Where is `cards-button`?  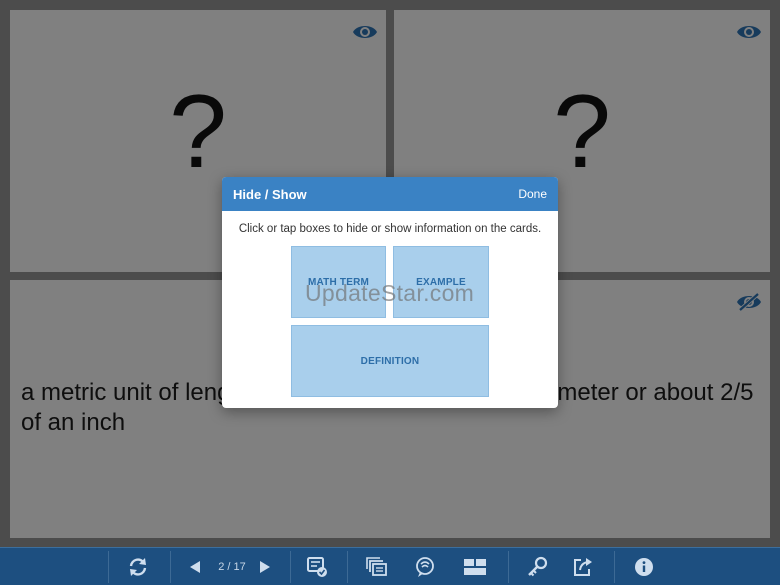 cards-button is located at coordinates (377, 566).